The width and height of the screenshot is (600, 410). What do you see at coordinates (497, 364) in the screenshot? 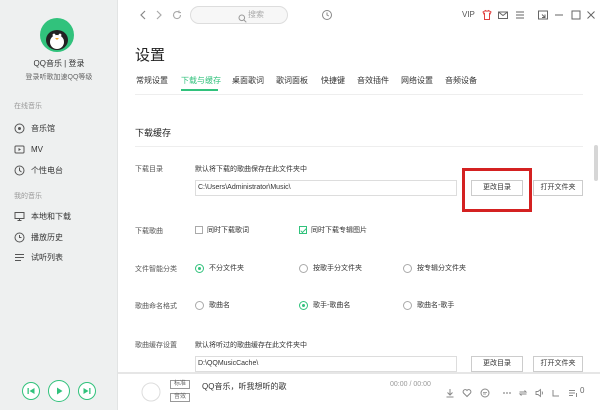
I see `change-cache-dir-button: 更改目录` at bounding box center [497, 364].